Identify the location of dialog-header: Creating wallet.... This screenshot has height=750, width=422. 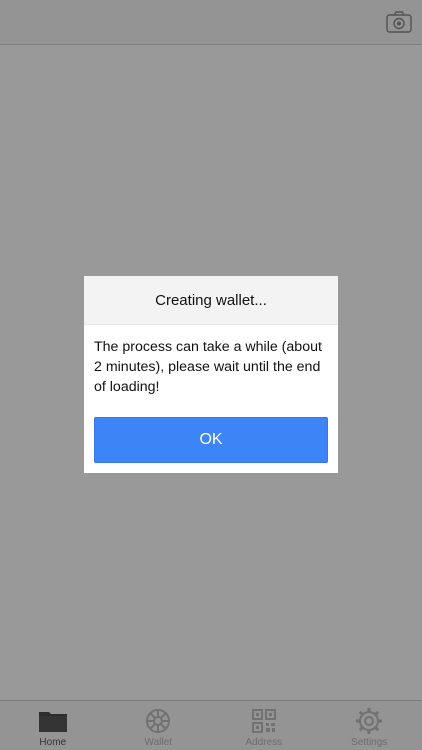
(211, 300).